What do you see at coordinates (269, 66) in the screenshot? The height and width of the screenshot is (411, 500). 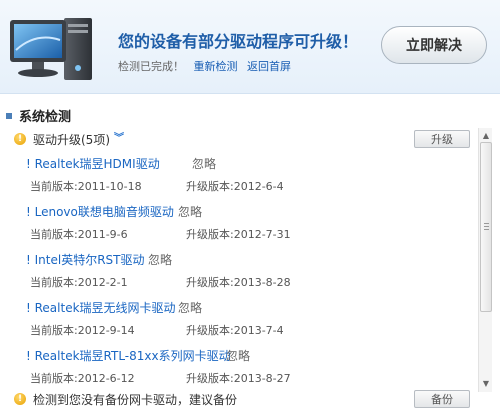 I see `home-link: 返回首屏` at bounding box center [269, 66].